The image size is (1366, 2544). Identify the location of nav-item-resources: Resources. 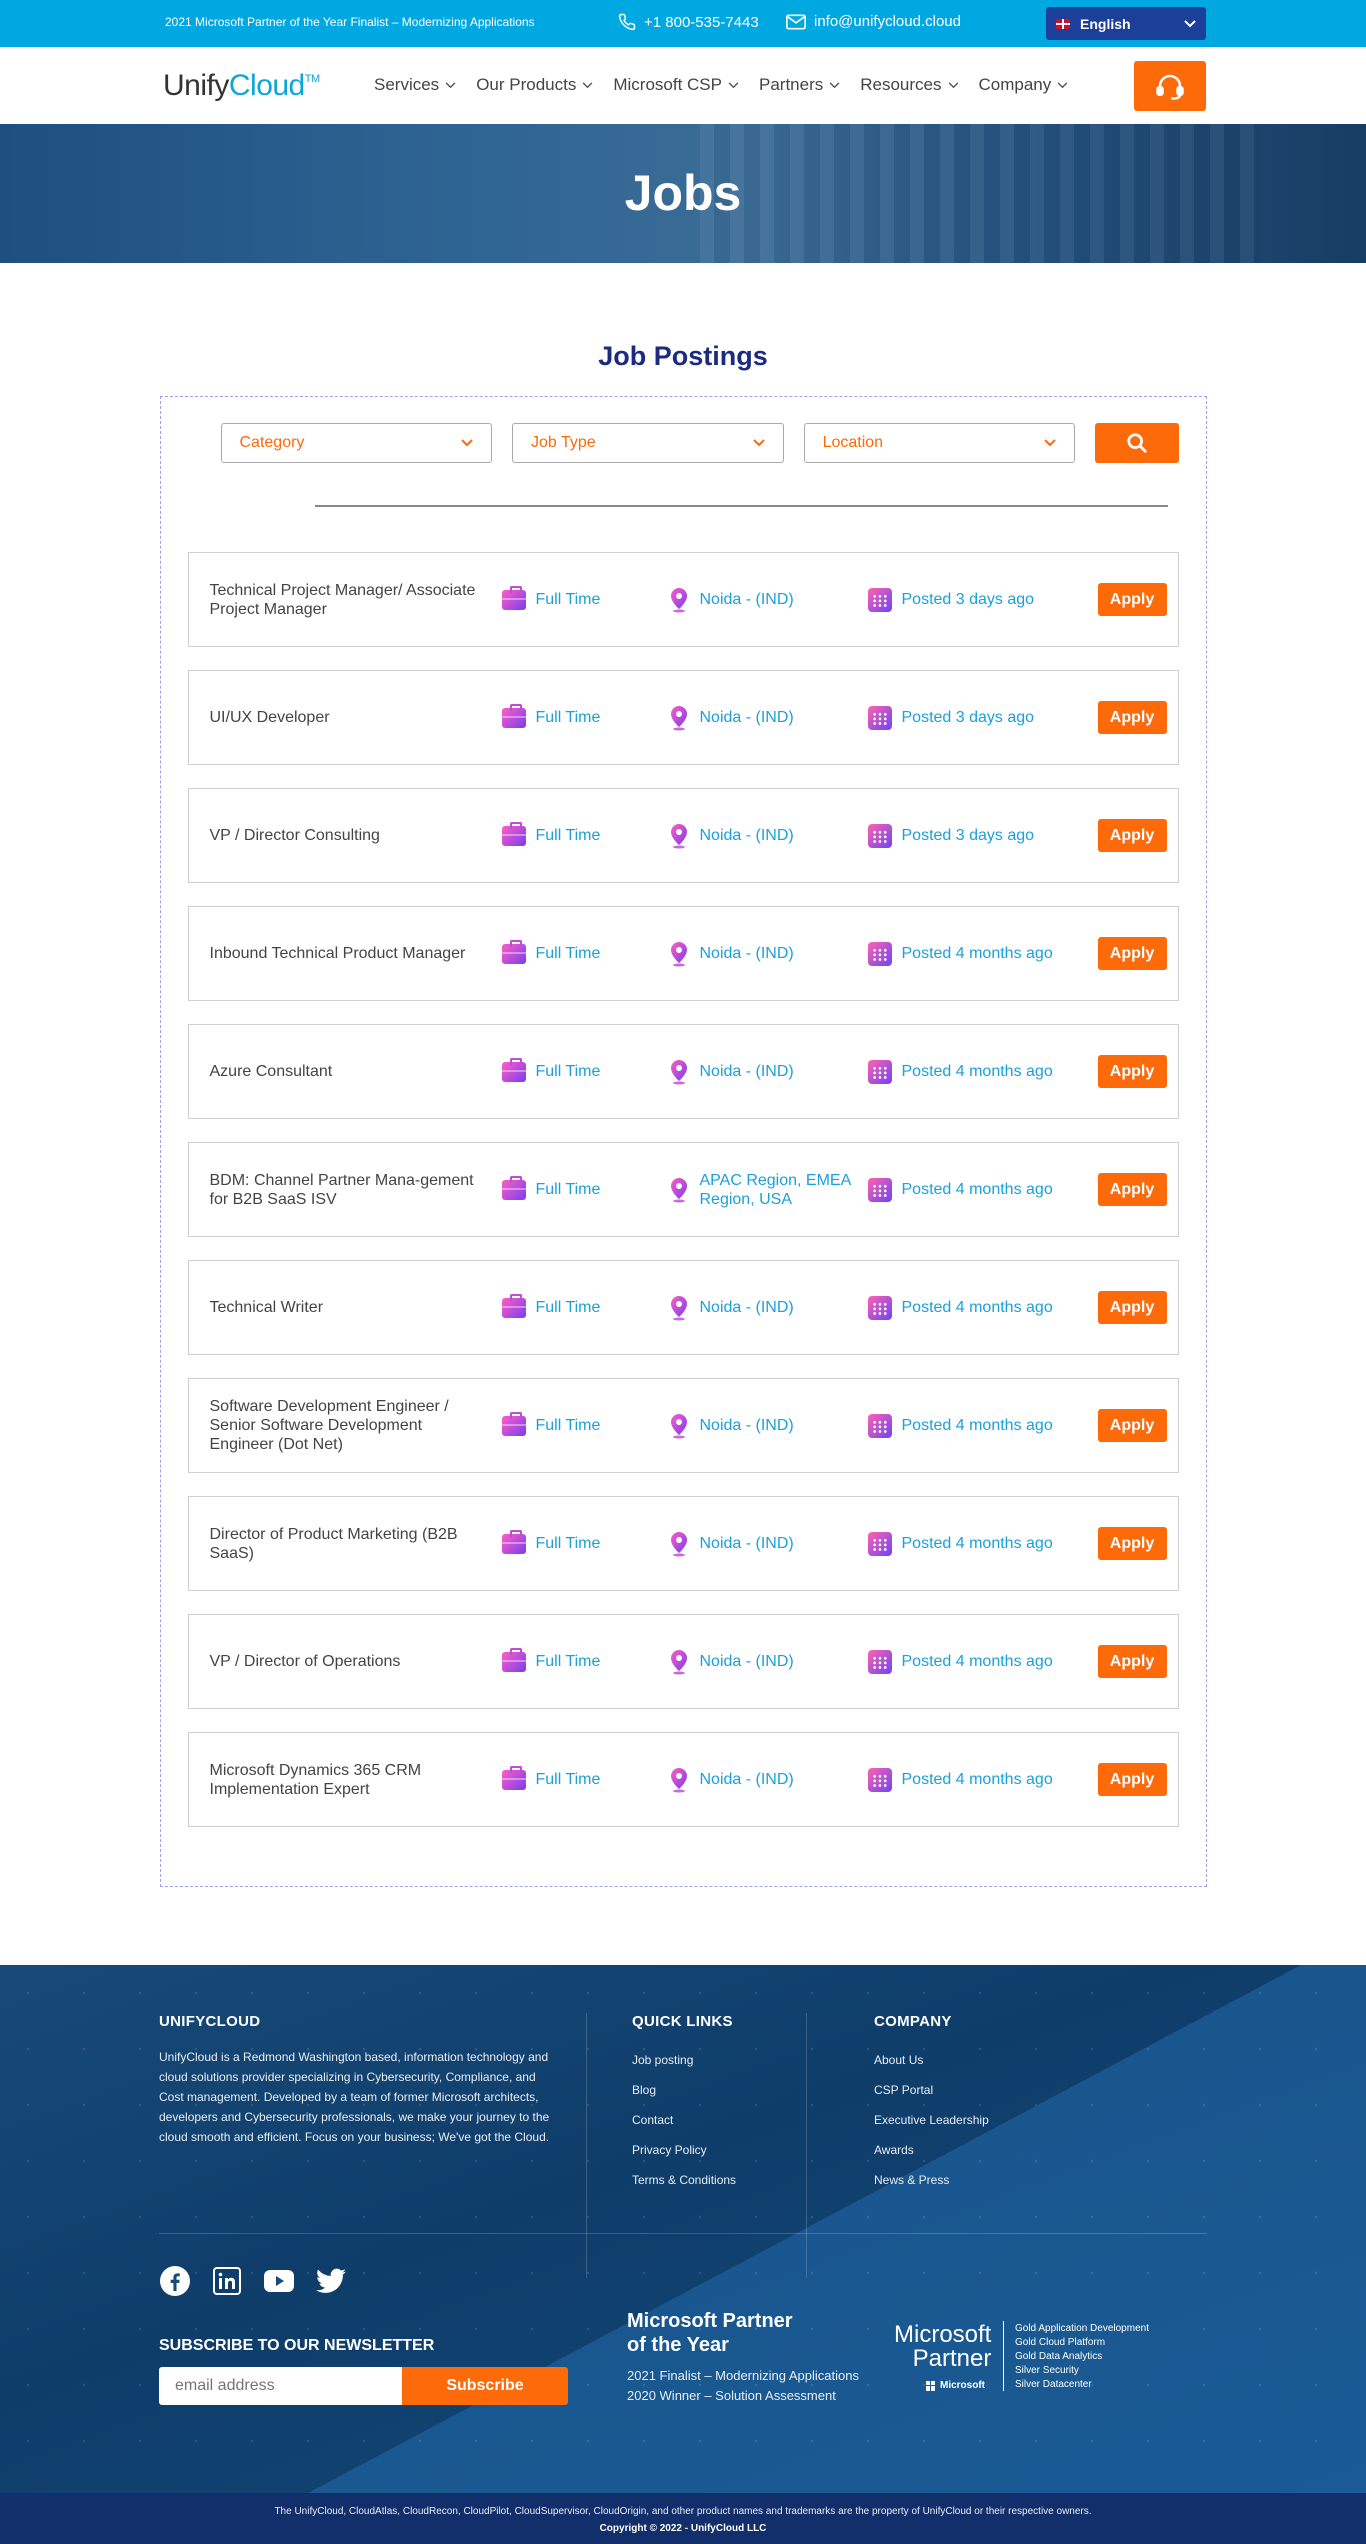
(909, 85).